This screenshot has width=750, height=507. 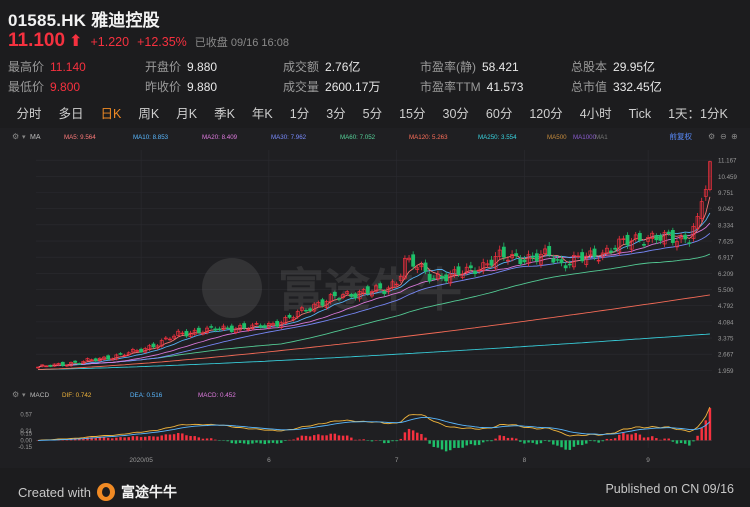 What do you see at coordinates (84, 18) in the screenshot?
I see `header: 01585.HK 雅迪控股` at bounding box center [84, 18].